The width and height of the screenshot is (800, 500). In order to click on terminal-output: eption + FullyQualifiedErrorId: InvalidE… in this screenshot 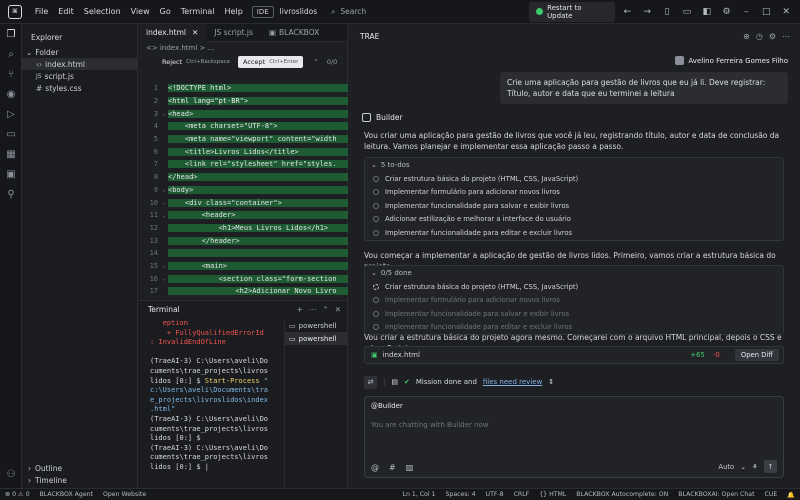, I will do `click(217, 396)`.